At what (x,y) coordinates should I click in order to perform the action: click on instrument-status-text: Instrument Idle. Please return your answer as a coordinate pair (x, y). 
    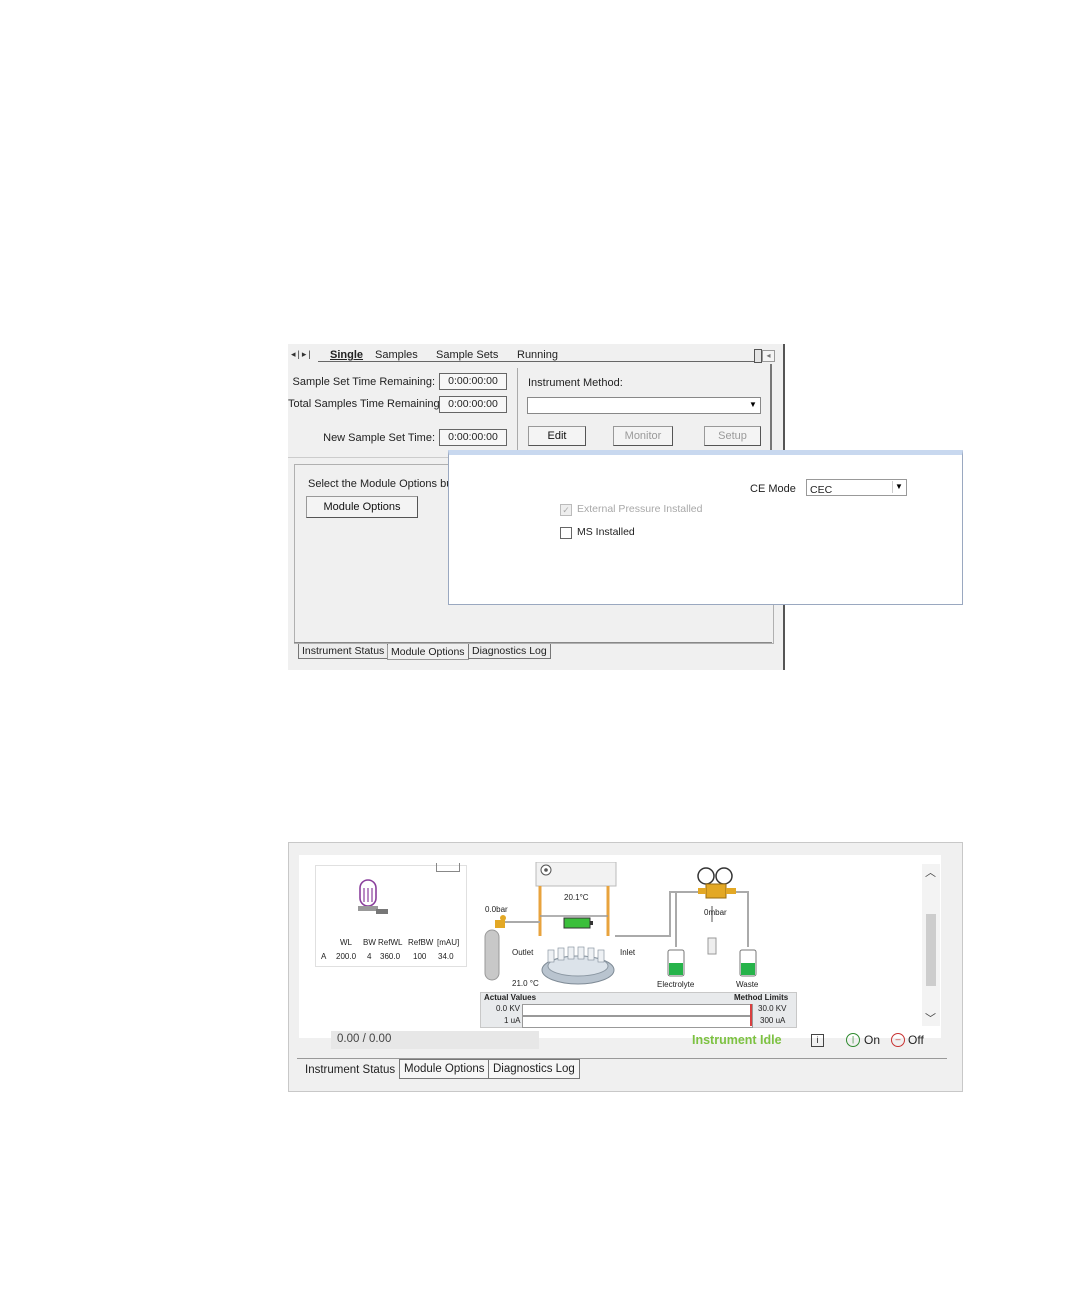
    Looking at the image, I should click on (737, 1040).